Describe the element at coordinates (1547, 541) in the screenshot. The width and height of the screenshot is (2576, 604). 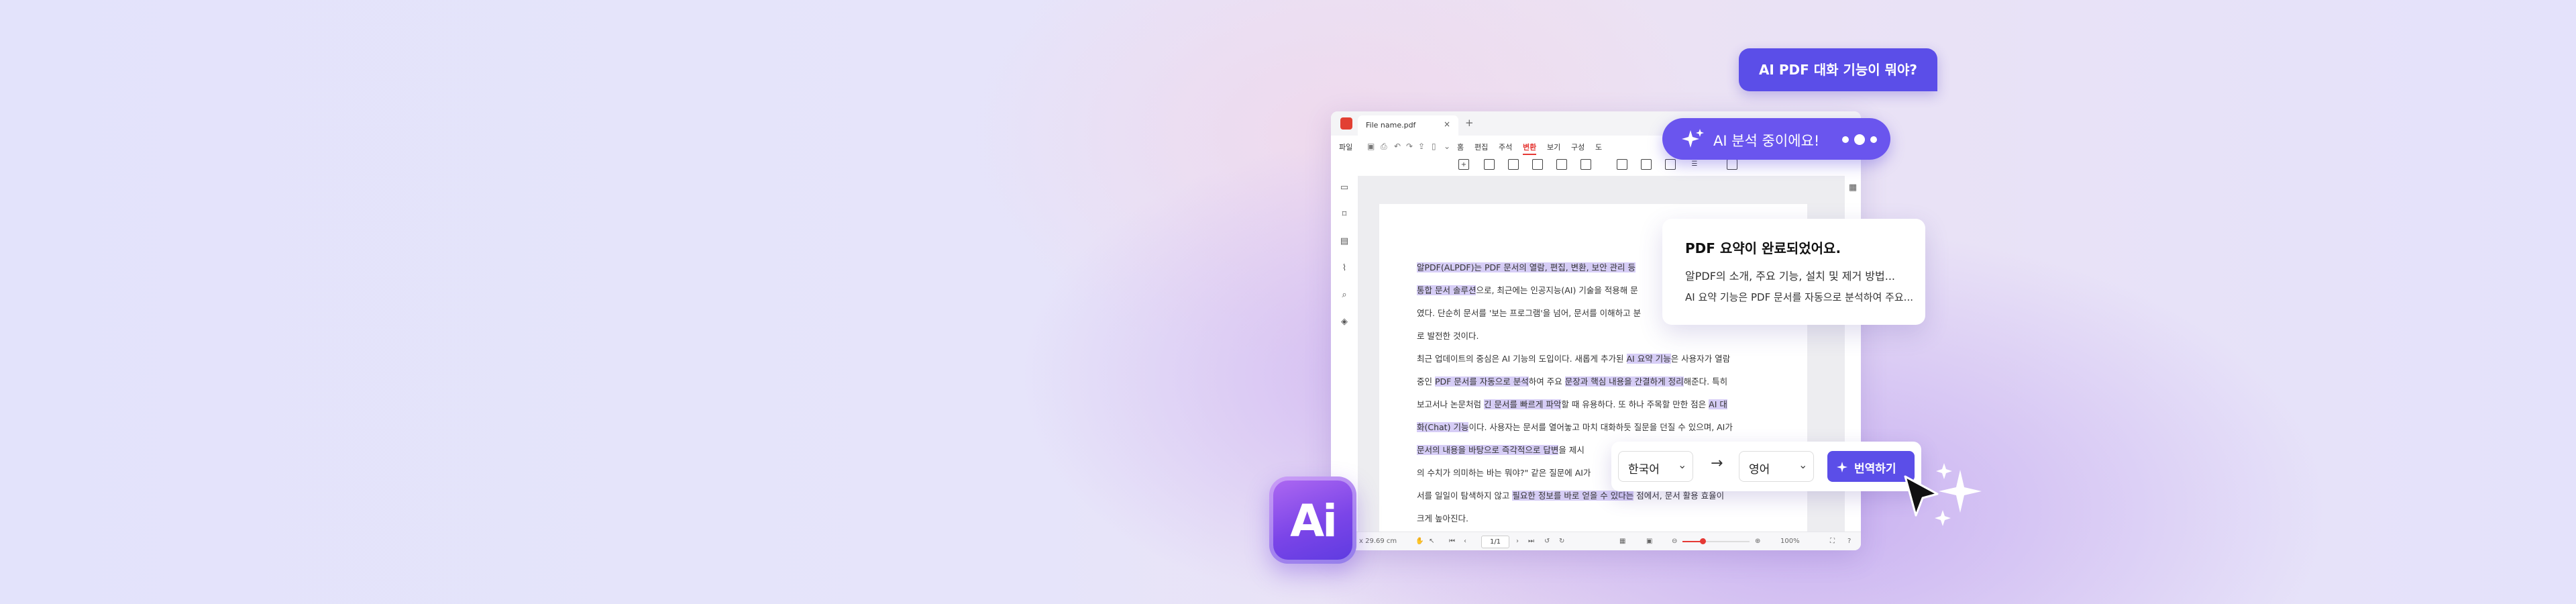
I see `rotate-left-icon: ↺` at that location.